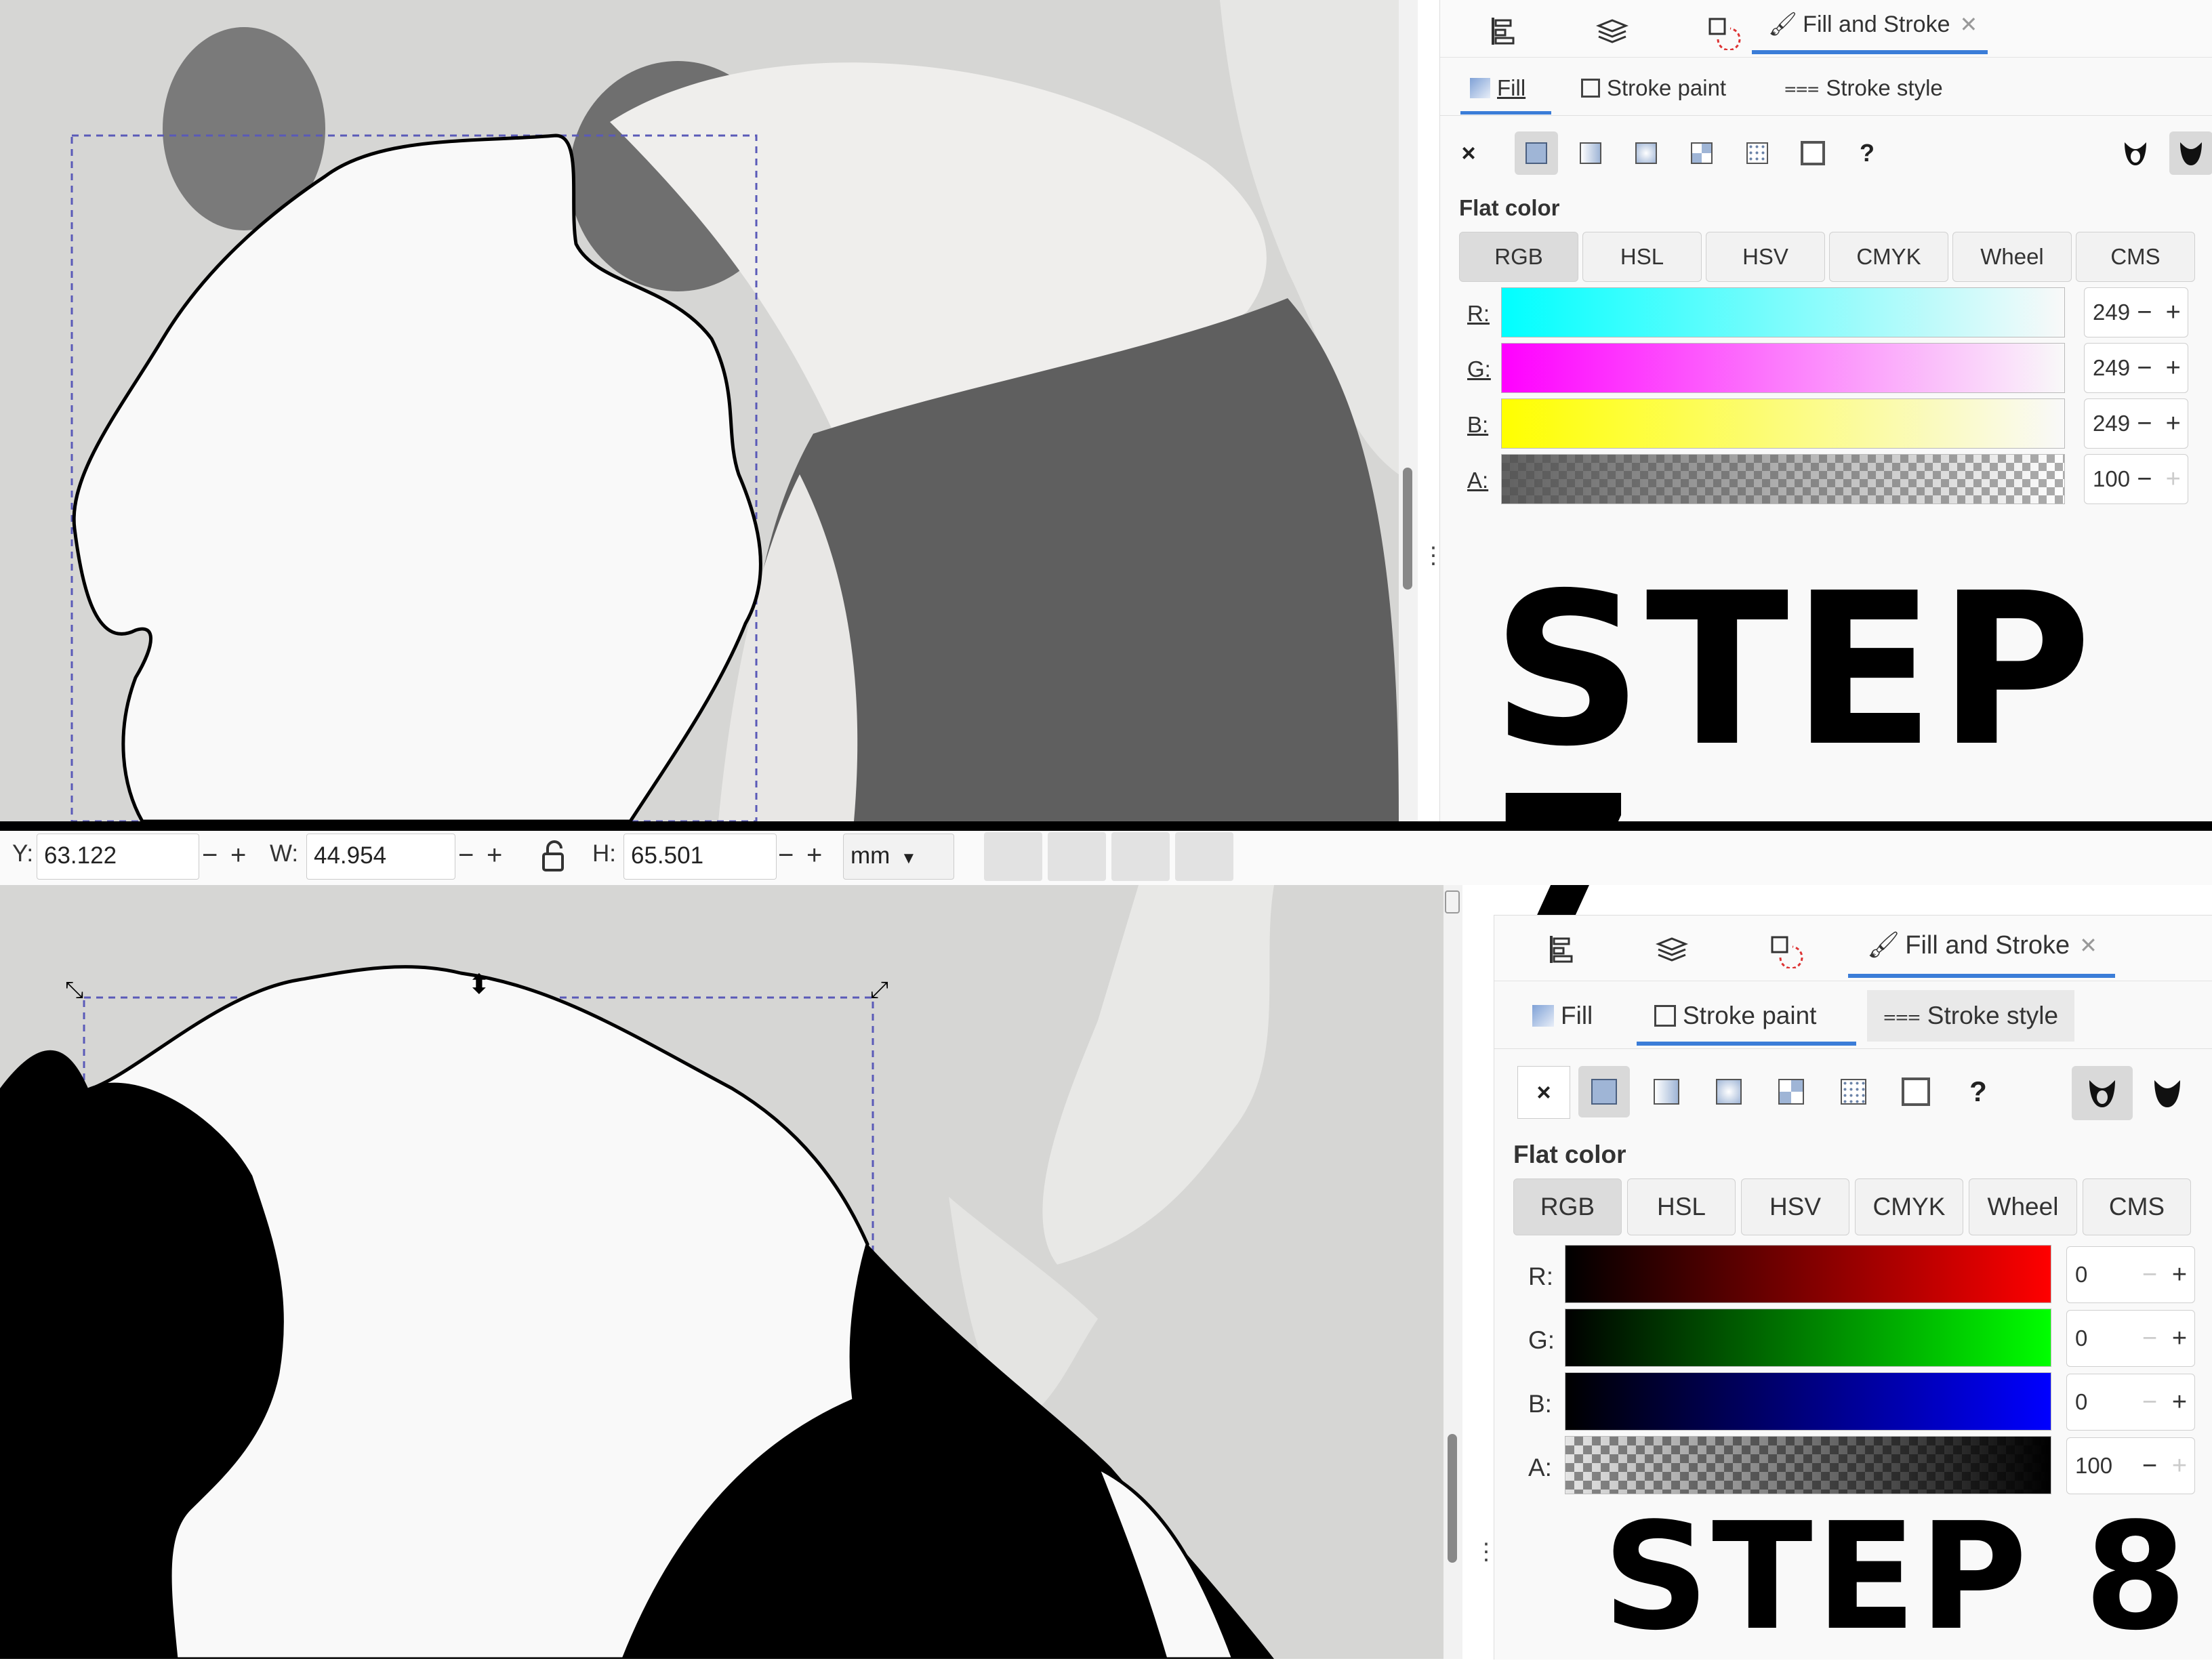 The width and height of the screenshot is (2212, 1663). I want to click on subtab-stroke-style-step7: ⩶ Stroke style, so click(1863, 88).